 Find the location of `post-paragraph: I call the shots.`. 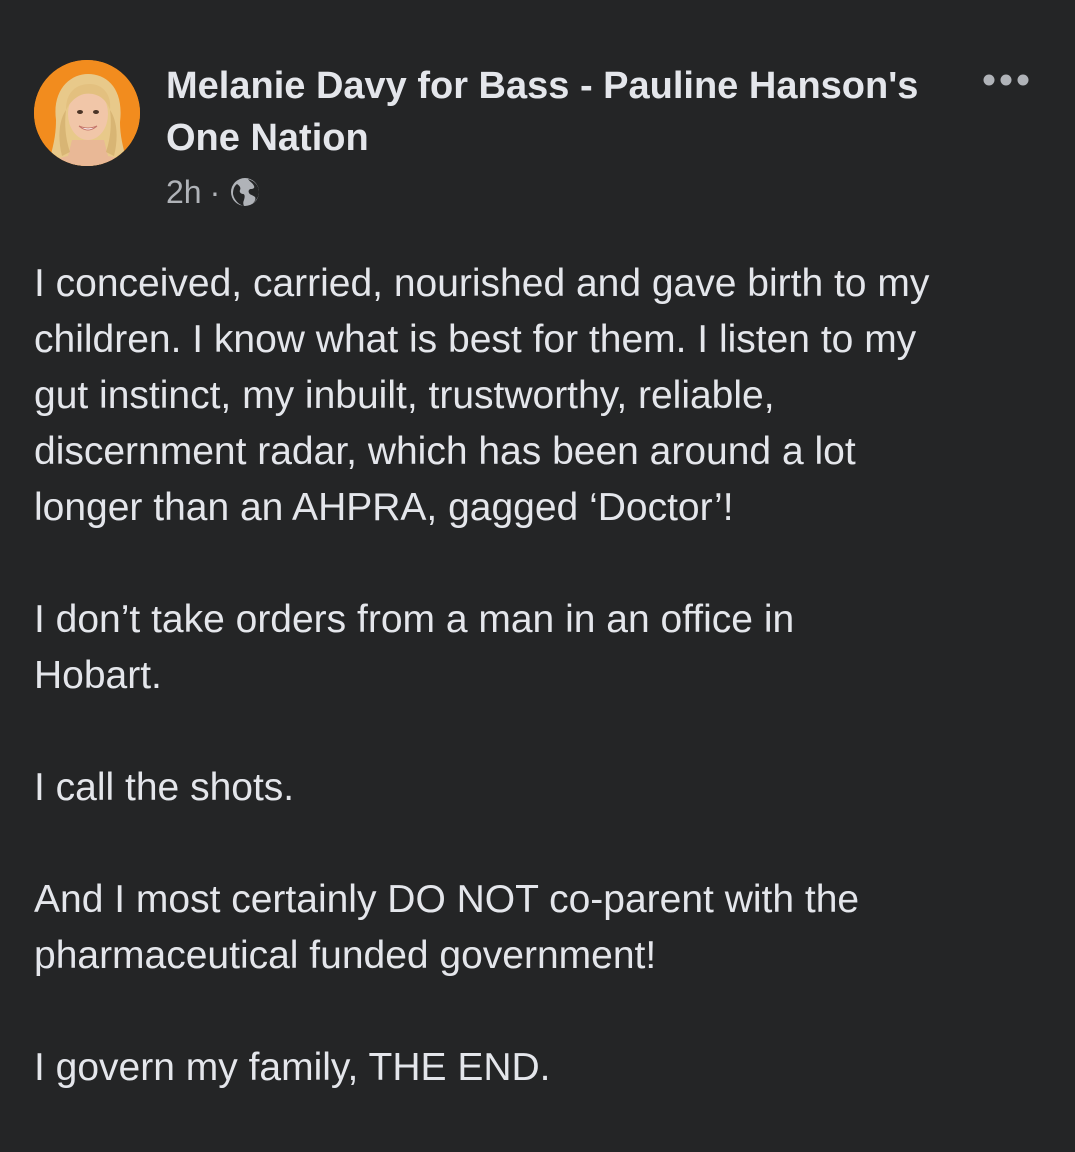

post-paragraph: I call the shots. is located at coordinates (164, 787).